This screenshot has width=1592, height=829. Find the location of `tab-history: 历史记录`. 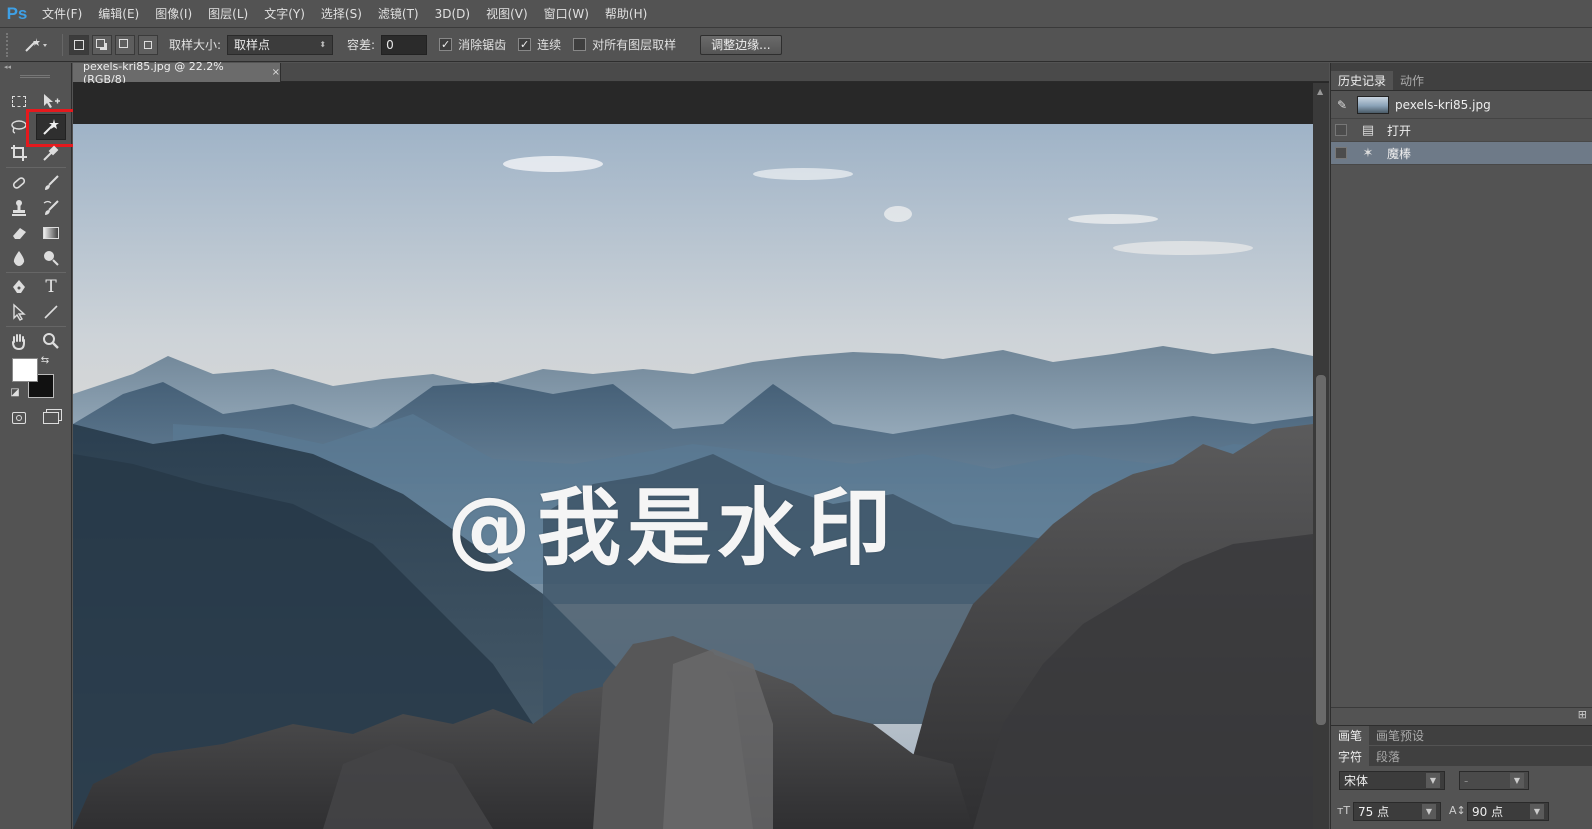

tab-history: 历史记录 is located at coordinates (1362, 80).